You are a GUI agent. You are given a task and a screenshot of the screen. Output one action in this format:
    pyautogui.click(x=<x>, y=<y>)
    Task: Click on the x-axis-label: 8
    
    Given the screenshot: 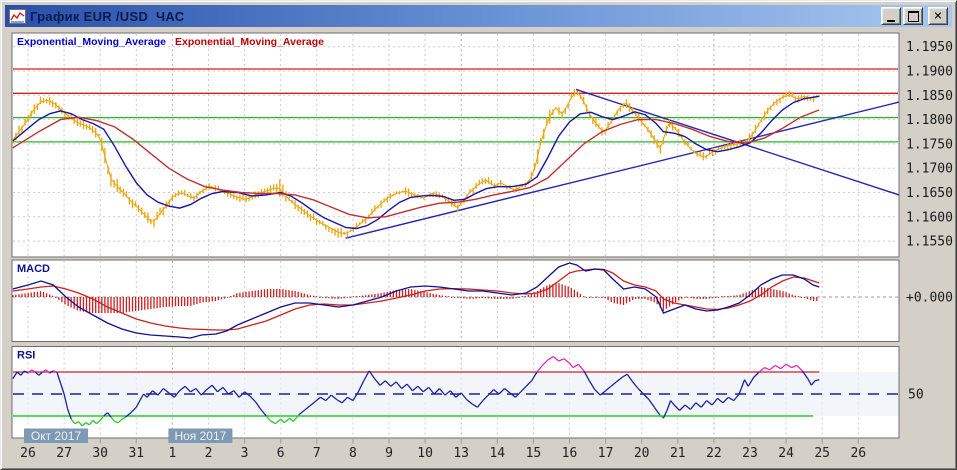 What is the action you would take?
    pyautogui.click(x=353, y=453)
    